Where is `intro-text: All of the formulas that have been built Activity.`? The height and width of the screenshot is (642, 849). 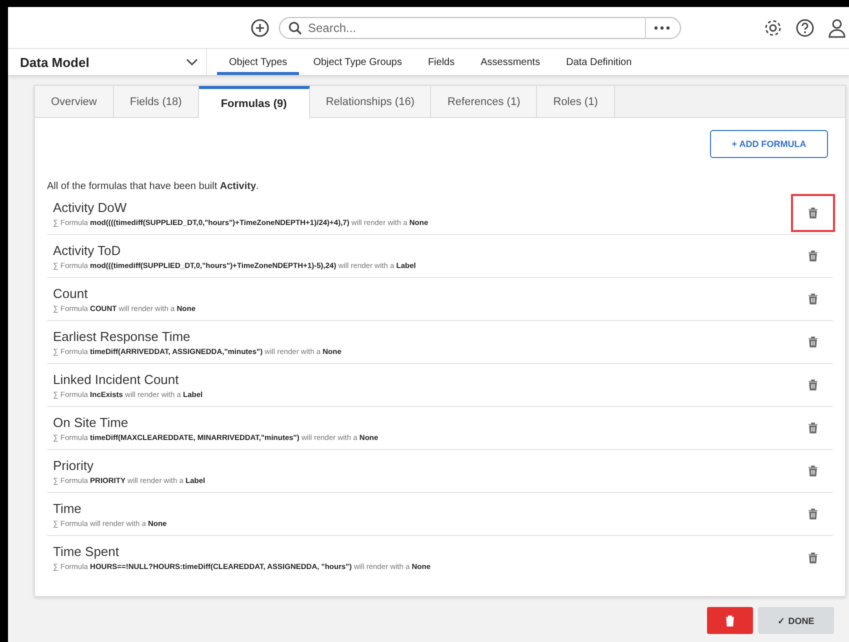 intro-text: All of the formulas that have been built Activity. is located at coordinates (153, 186).